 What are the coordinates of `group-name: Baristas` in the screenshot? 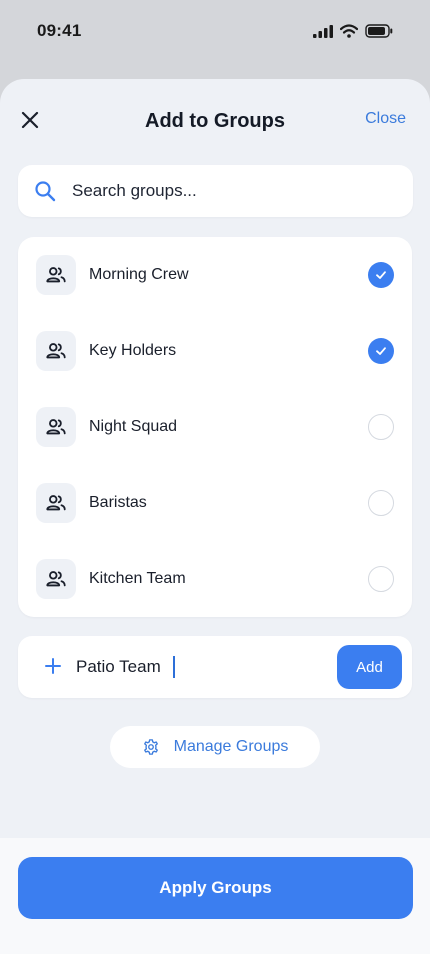 It's located at (118, 502).